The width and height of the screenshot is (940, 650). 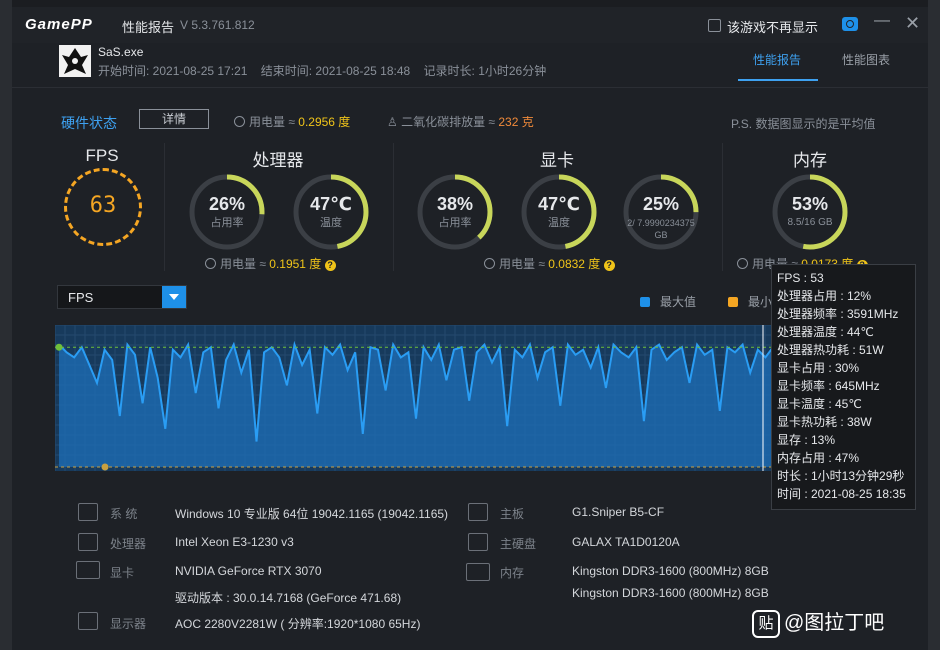 What do you see at coordinates (128, 544) in the screenshot?
I see `cpu-label: 处理器` at bounding box center [128, 544].